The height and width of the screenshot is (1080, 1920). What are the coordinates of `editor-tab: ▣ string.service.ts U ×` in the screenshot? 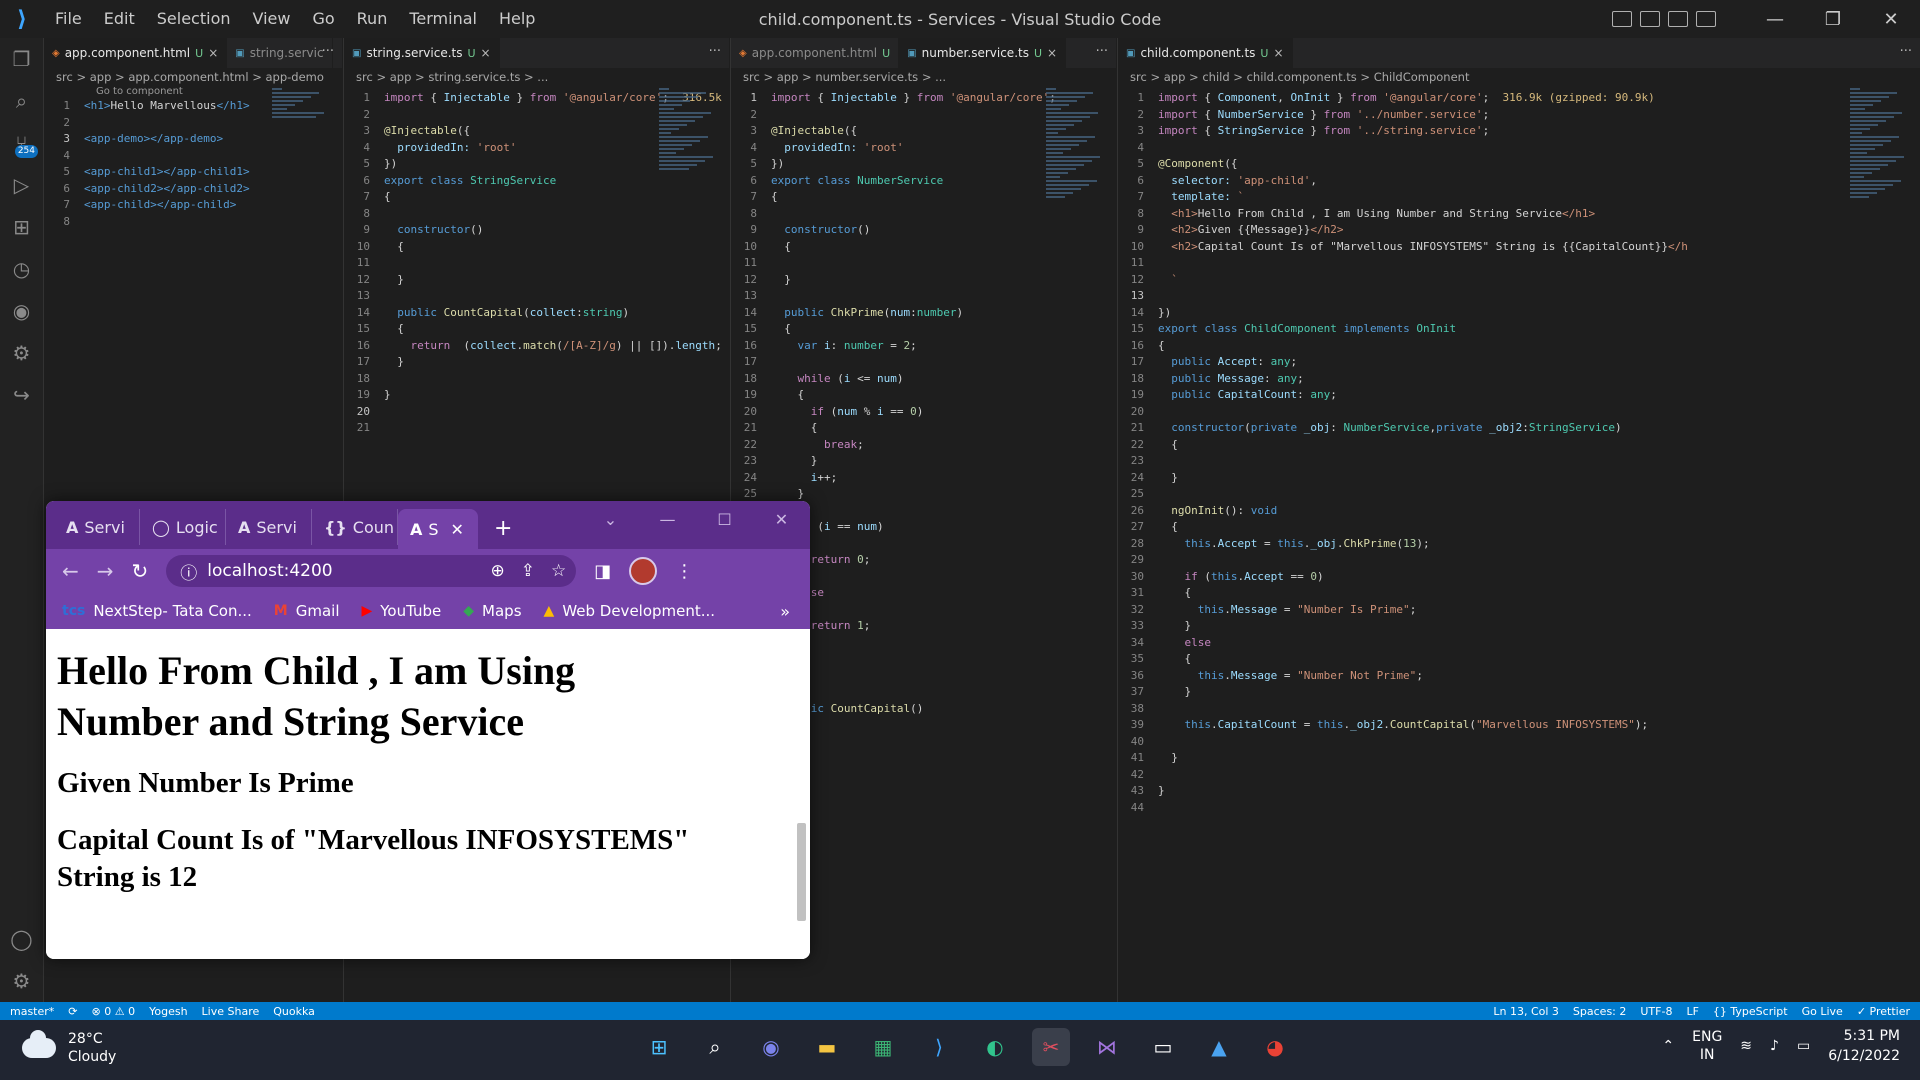 It's located at (422, 53).